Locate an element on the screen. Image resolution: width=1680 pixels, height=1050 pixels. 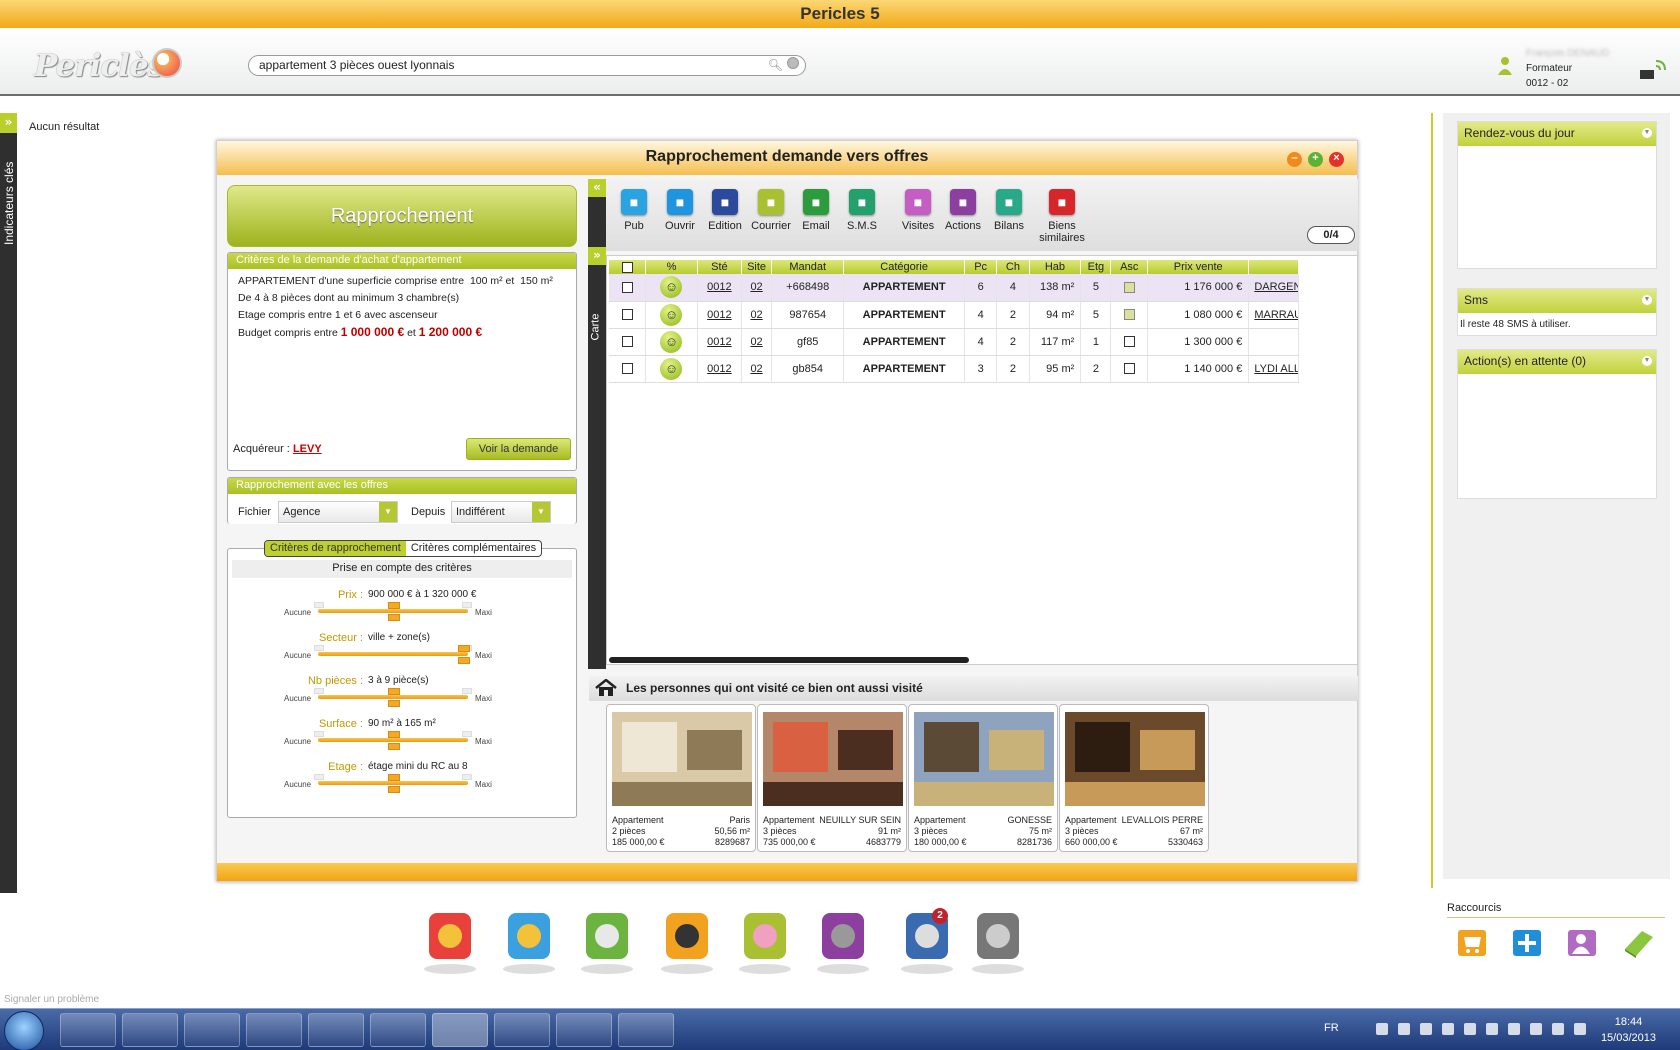
report-problem-link: Signaler un problème is located at coordinates (51, 999).